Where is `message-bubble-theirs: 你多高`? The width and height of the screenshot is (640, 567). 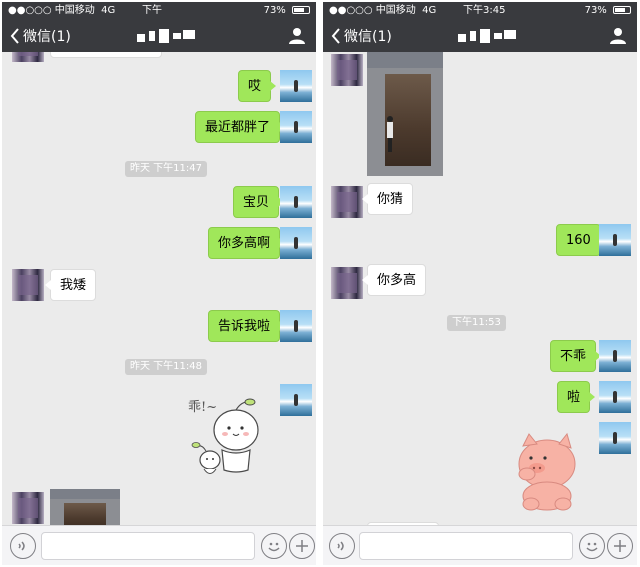
message-bubble-theirs: 你多高 is located at coordinates (394, 280).